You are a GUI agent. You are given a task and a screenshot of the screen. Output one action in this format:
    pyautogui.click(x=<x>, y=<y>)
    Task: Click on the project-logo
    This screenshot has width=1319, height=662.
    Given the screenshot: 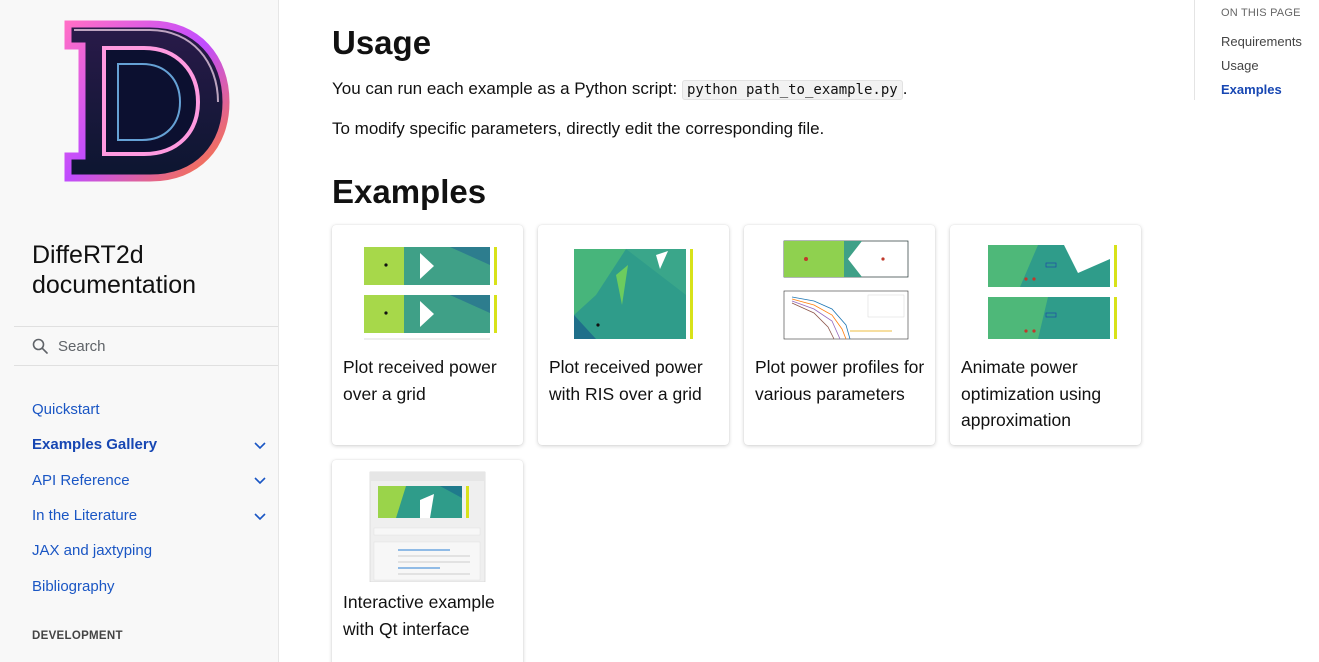 What is the action you would take?
    pyautogui.click(x=144, y=101)
    